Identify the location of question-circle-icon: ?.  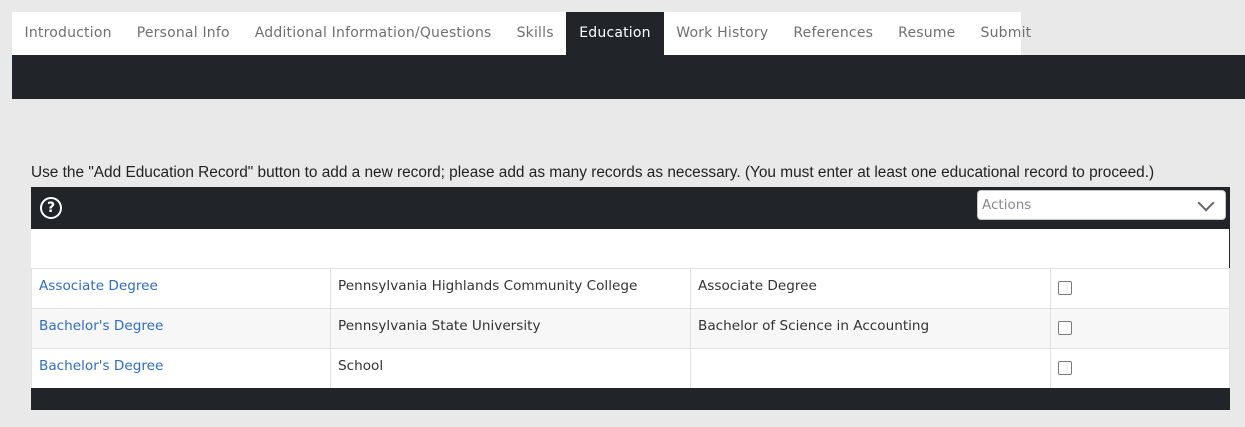
(51, 208).